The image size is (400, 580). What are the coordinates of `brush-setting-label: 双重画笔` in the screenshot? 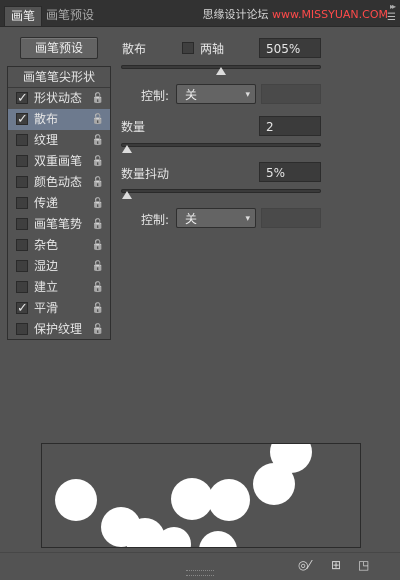 It's located at (58, 161).